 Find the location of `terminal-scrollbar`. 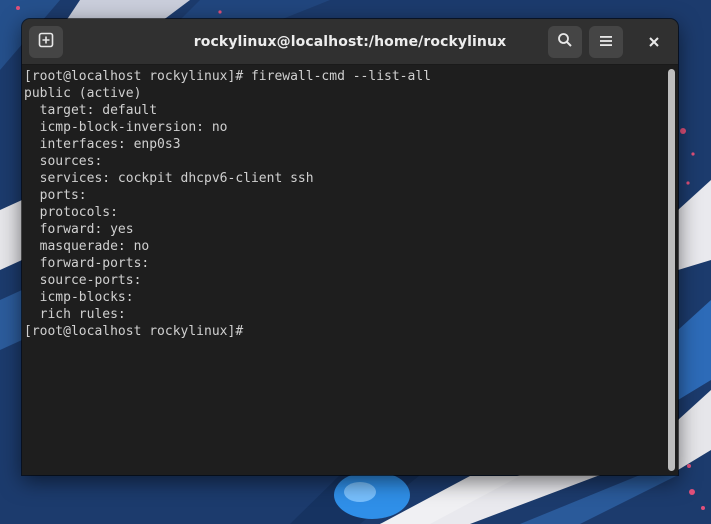

terminal-scrollbar is located at coordinates (671, 270).